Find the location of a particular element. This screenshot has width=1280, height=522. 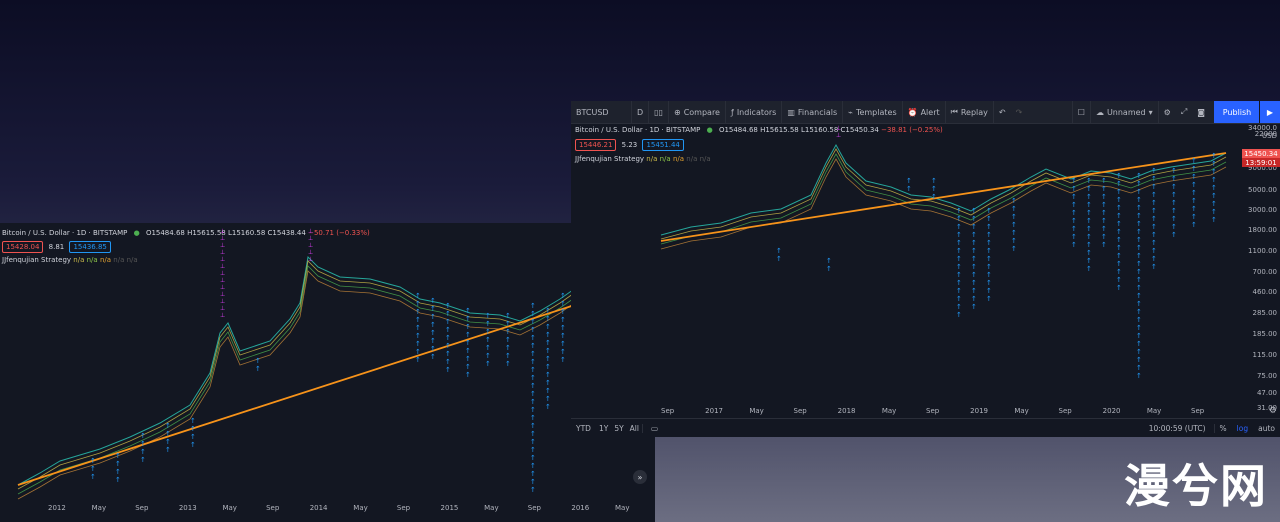

y-axis-tick: 460.00 is located at coordinates (1265, 292).